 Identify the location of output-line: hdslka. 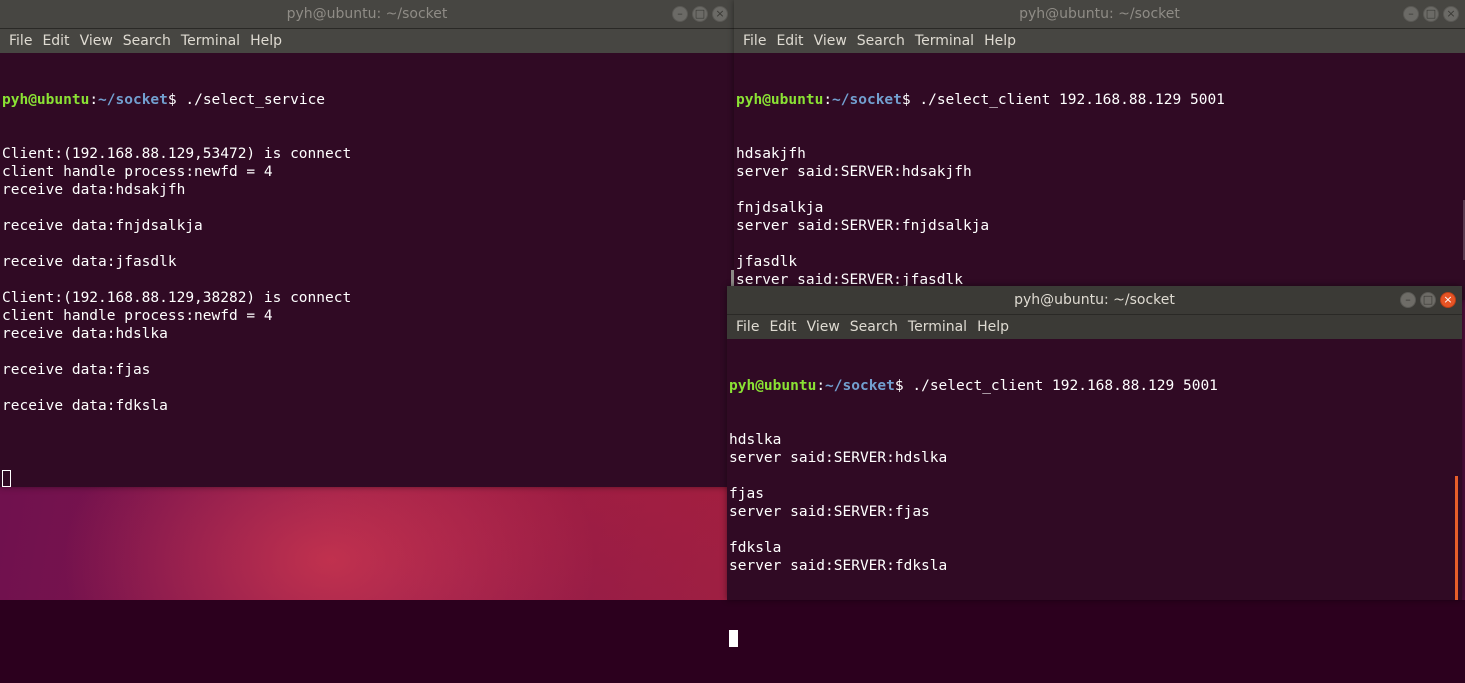
(755, 440).